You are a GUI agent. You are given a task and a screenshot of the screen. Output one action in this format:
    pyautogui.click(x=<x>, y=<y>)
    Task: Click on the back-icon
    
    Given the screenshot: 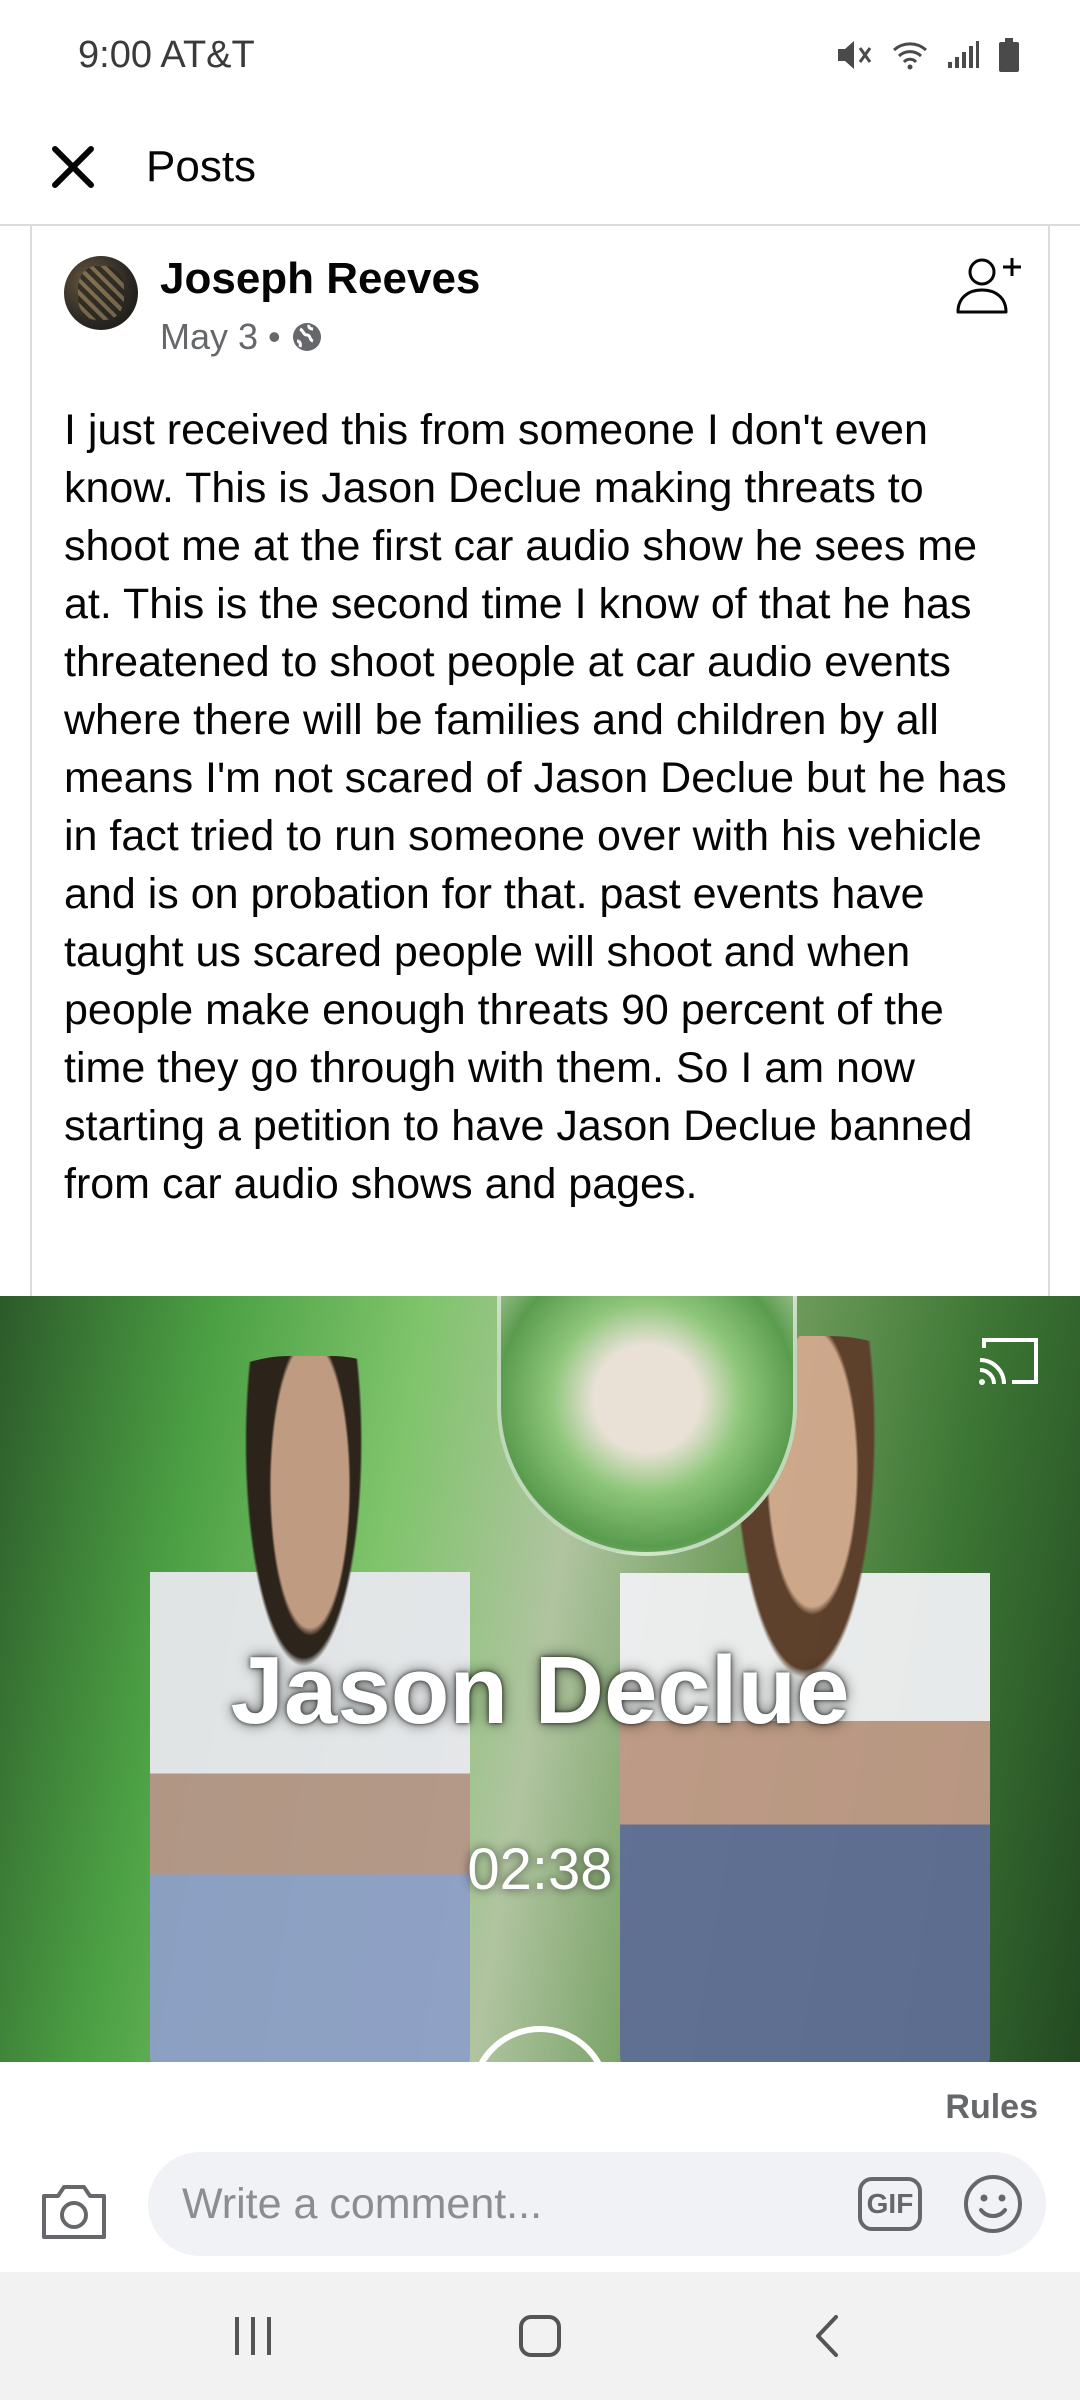 What is the action you would take?
    pyautogui.click(x=826, y=2336)
    